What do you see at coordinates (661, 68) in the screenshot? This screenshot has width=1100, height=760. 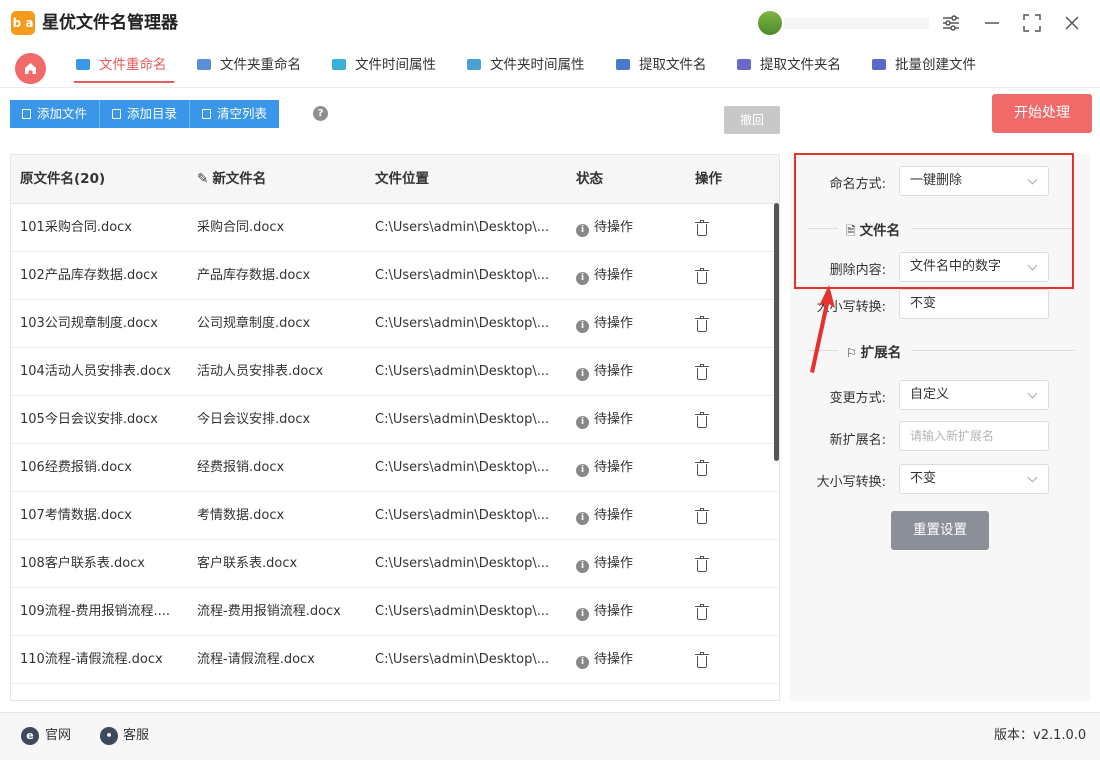 I see `tab-extract-filename: 提取文件名` at bounding box center [661, 68].